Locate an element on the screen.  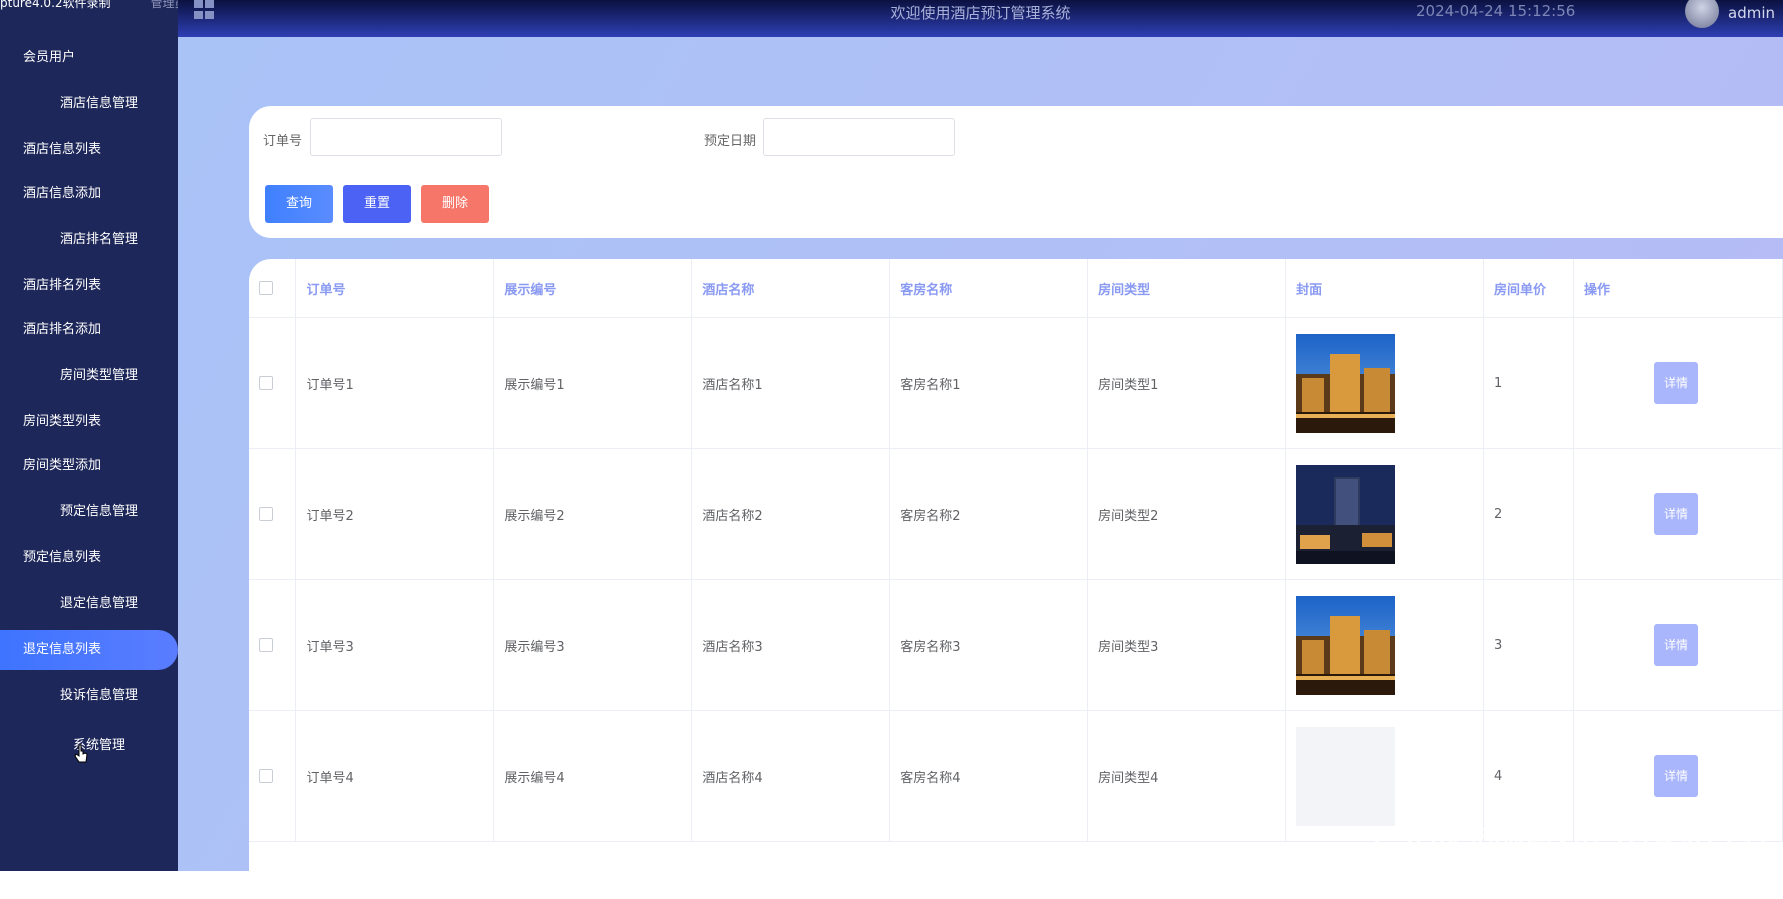
sidebar-item-0: 会员用户 is located at coordinates (89, 58).